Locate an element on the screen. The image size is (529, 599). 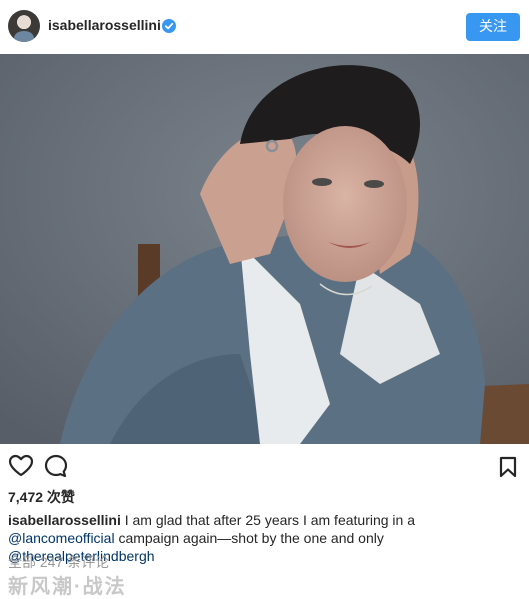
avatar is located at coordinates (24, 26).